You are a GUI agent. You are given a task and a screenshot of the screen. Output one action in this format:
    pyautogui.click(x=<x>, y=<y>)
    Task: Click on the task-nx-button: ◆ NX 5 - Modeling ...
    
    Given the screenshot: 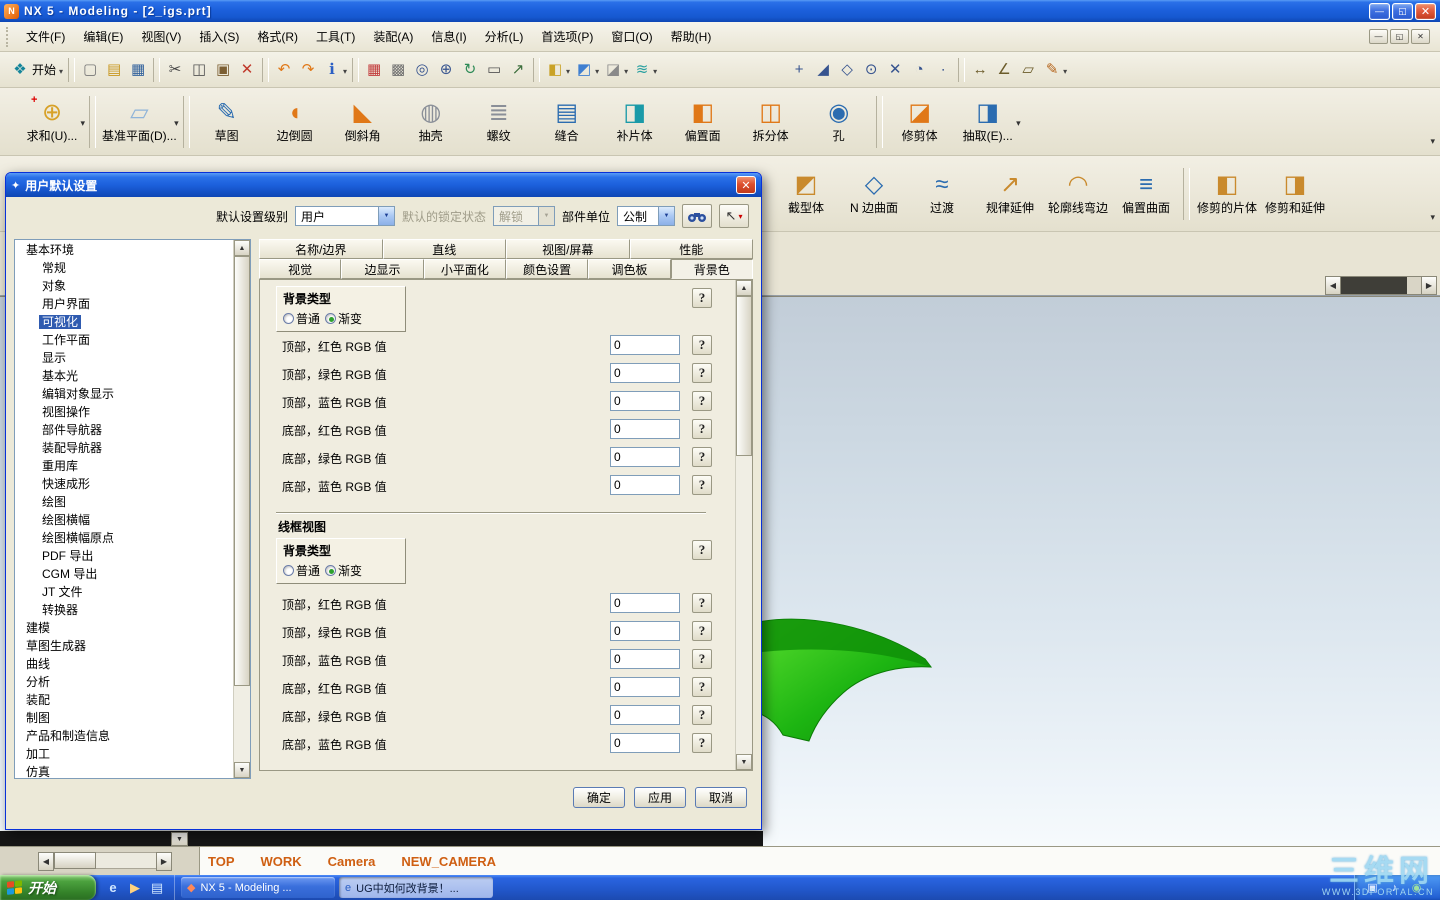 What is the action you would take?
    pyautogui.click(x=258, y=887)
    